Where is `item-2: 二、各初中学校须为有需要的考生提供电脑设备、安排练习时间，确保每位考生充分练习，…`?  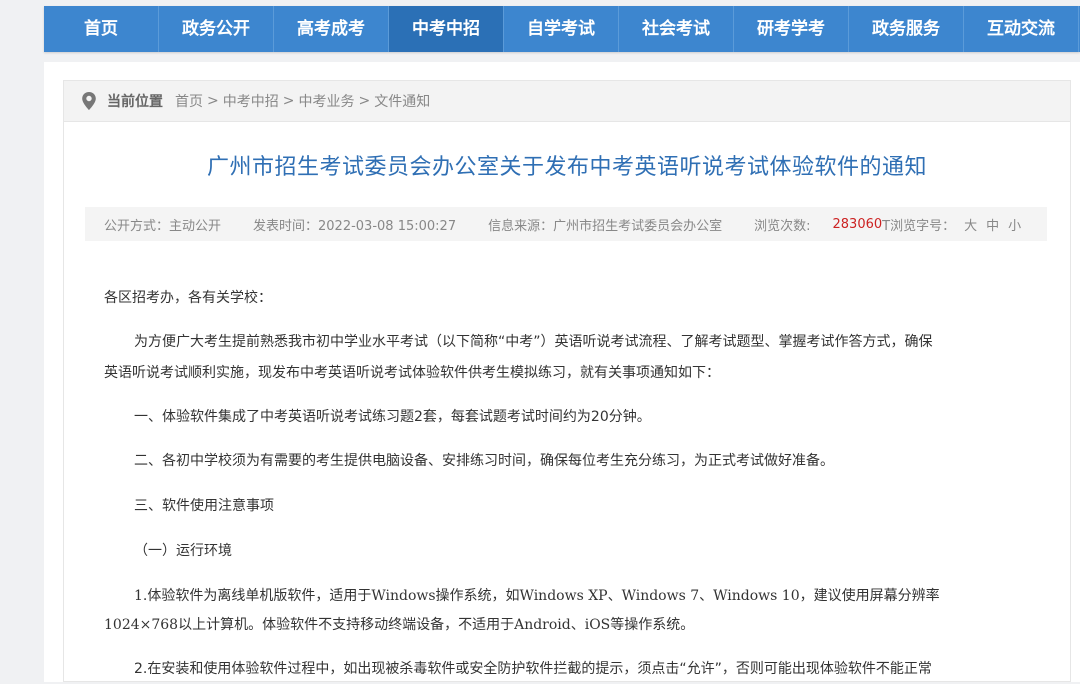
item-2: 二、各初中学校须为有需要的考生提供电脑设备、安排练习时间，确保每位考生充分练习，… is located at coordinates (484, 461).